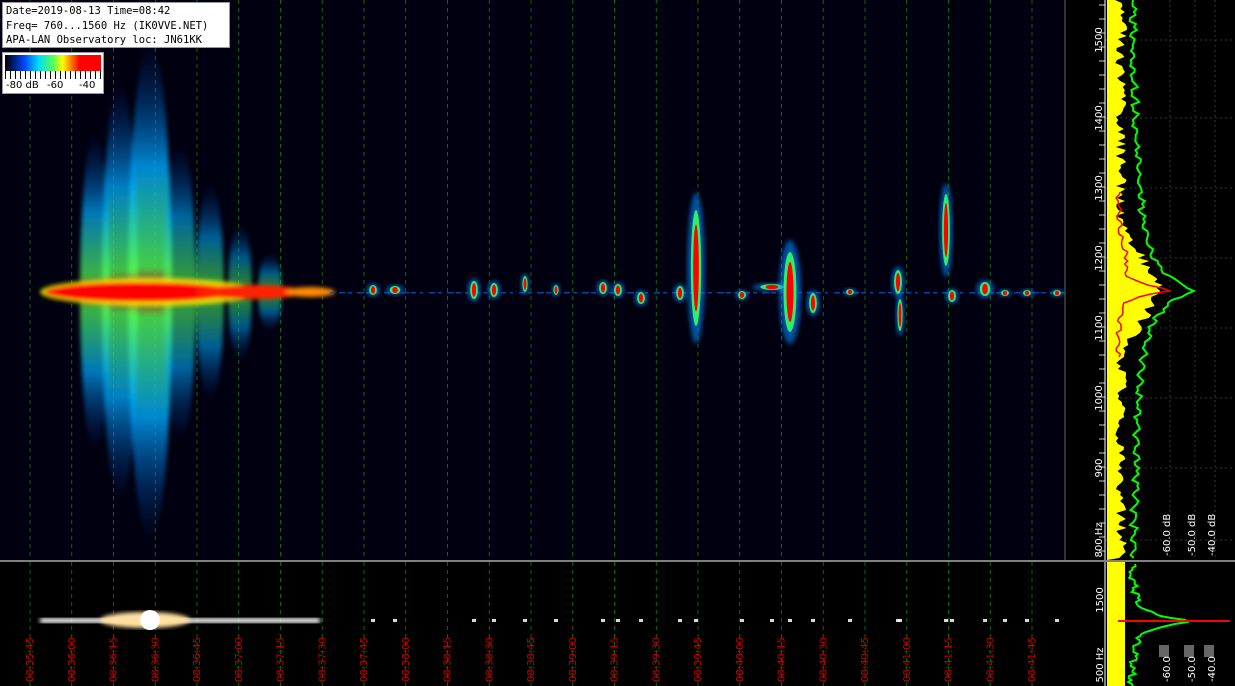  I want to click on time-label: 08:35:45, so click(30, 659).